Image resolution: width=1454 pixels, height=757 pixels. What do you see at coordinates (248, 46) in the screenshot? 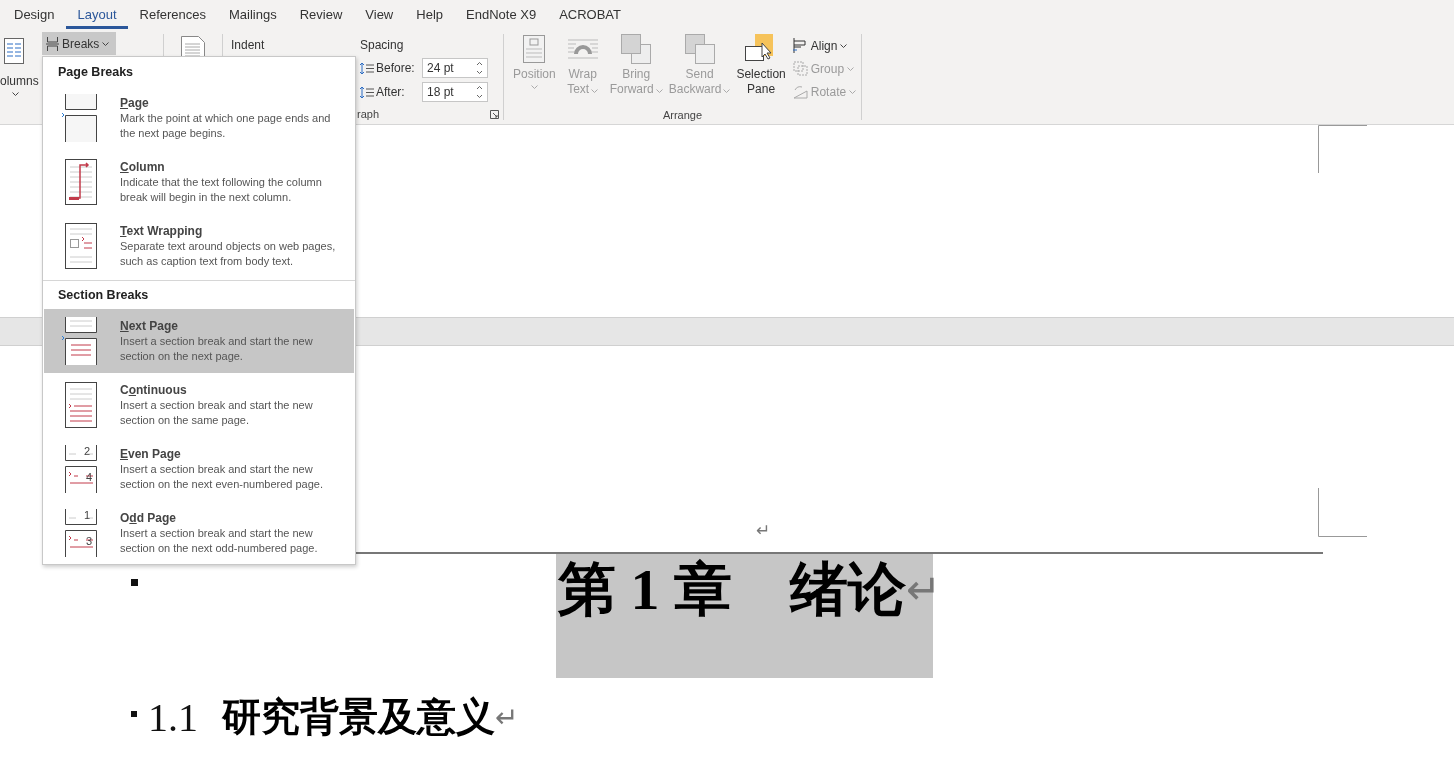
I see `indent-label: Indent` at bounding box center [248, 46].